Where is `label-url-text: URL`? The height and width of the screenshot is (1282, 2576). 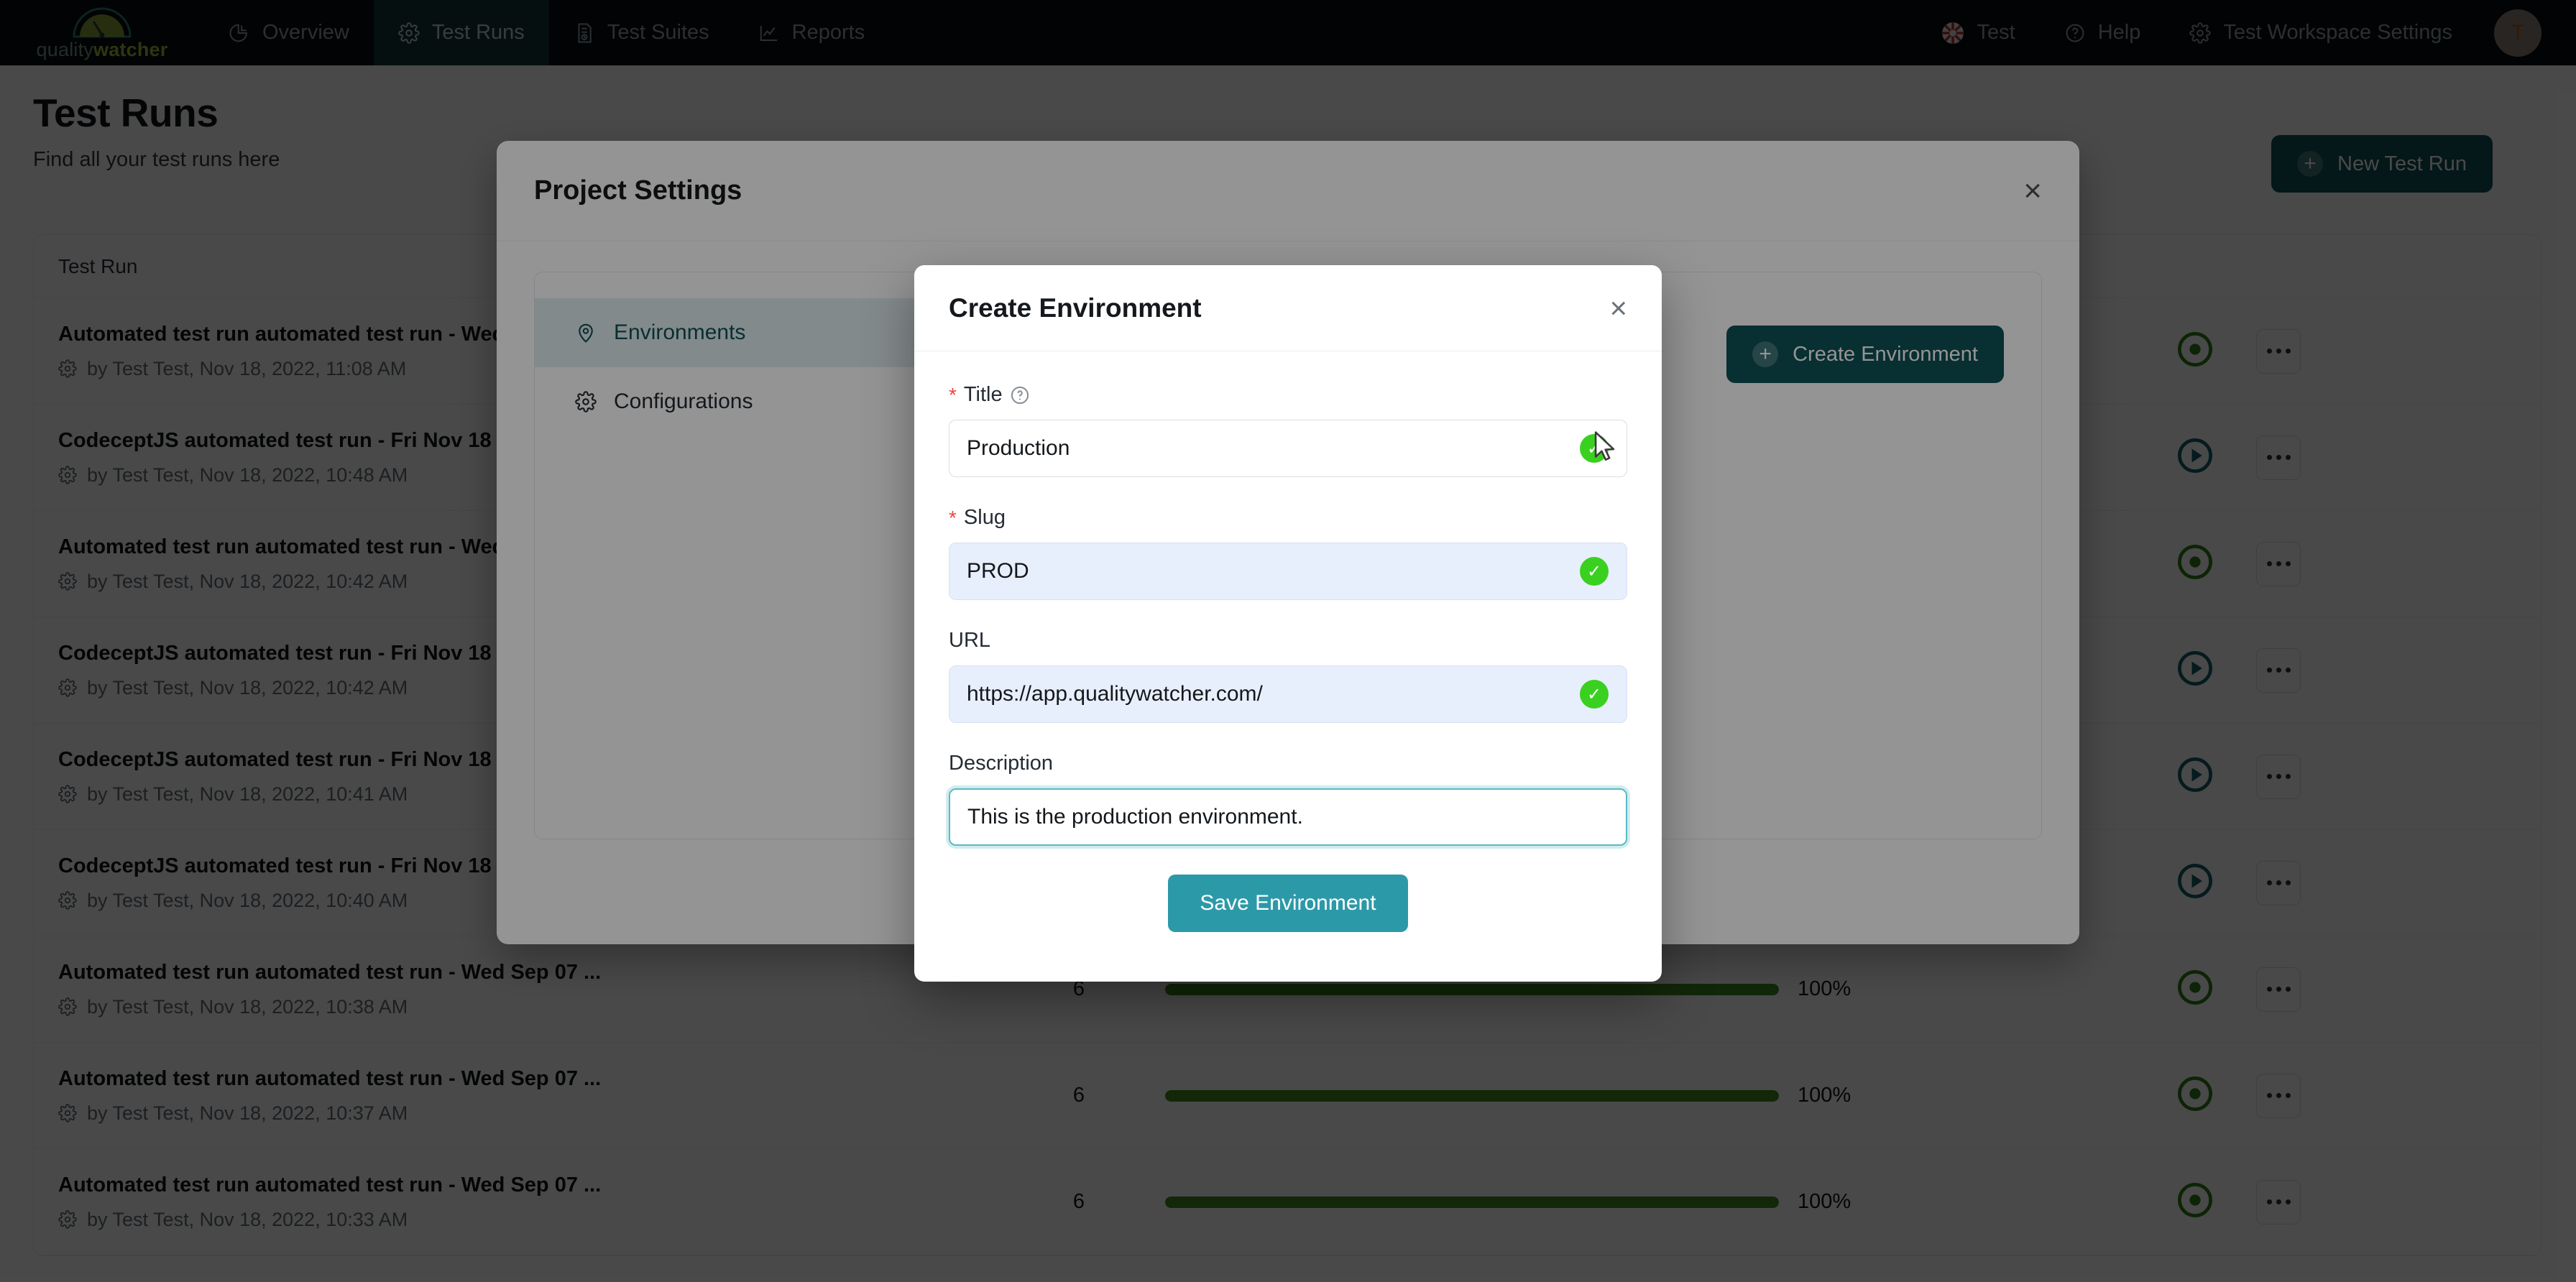
label-url-text: URL is located at coordinates (970, 640).